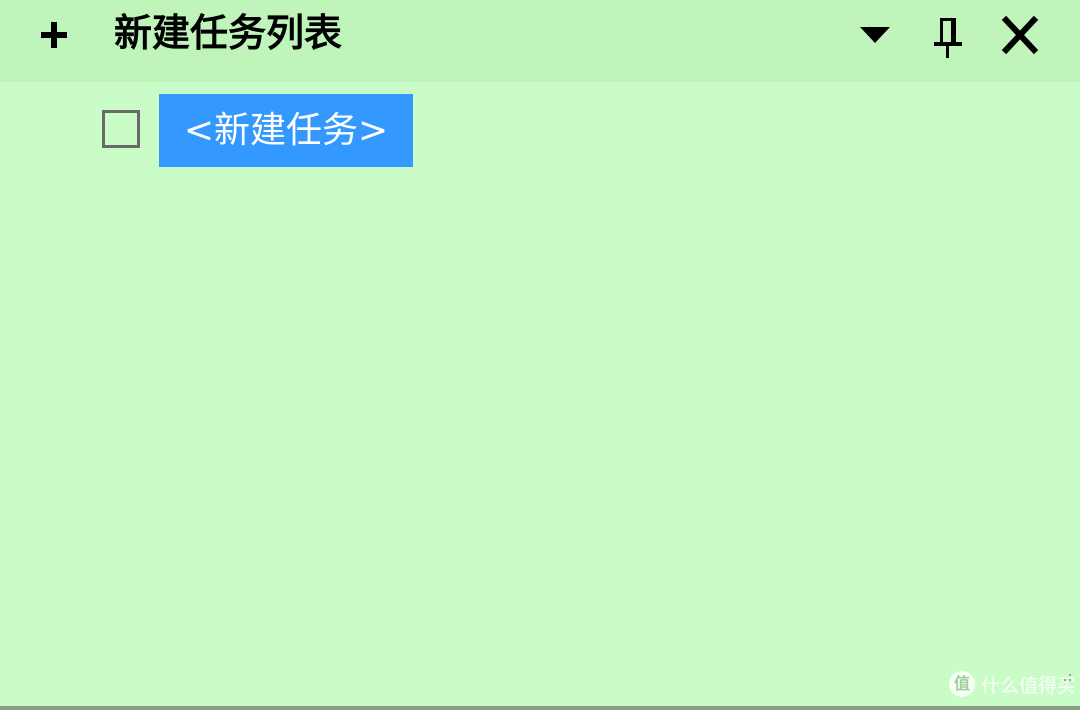  What do you see at coordinates (961, 684) in the screenshot?
I see `watermark-logo: 值` at bounding box center [961, 684].